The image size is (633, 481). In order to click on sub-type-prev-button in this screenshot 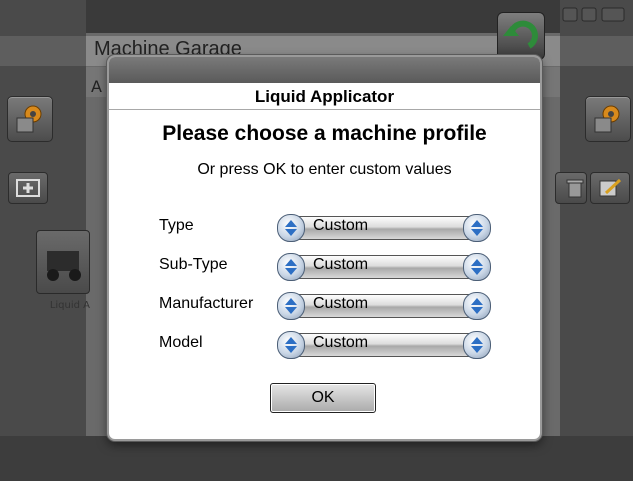, I will do `click(291, 267)`.